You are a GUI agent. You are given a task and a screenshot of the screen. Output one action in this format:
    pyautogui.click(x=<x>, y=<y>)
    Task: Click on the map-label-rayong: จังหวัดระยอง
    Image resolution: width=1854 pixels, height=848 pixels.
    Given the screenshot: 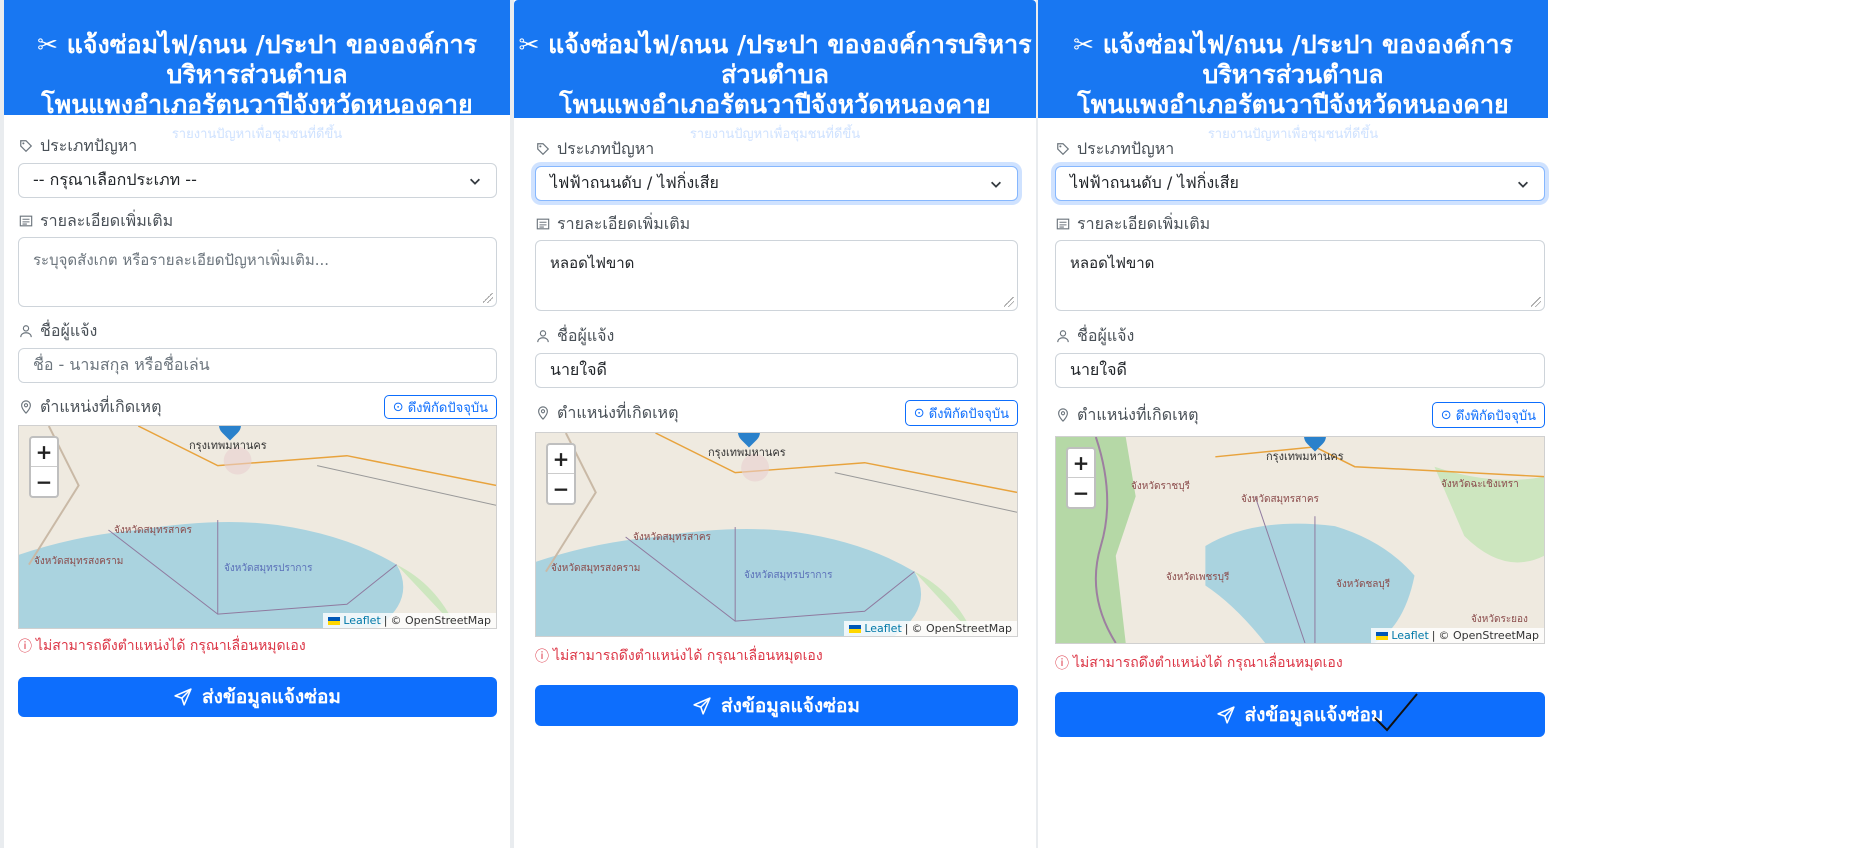 What is the action you would take?
    pyautogui.click(x=1499, y=619)
    